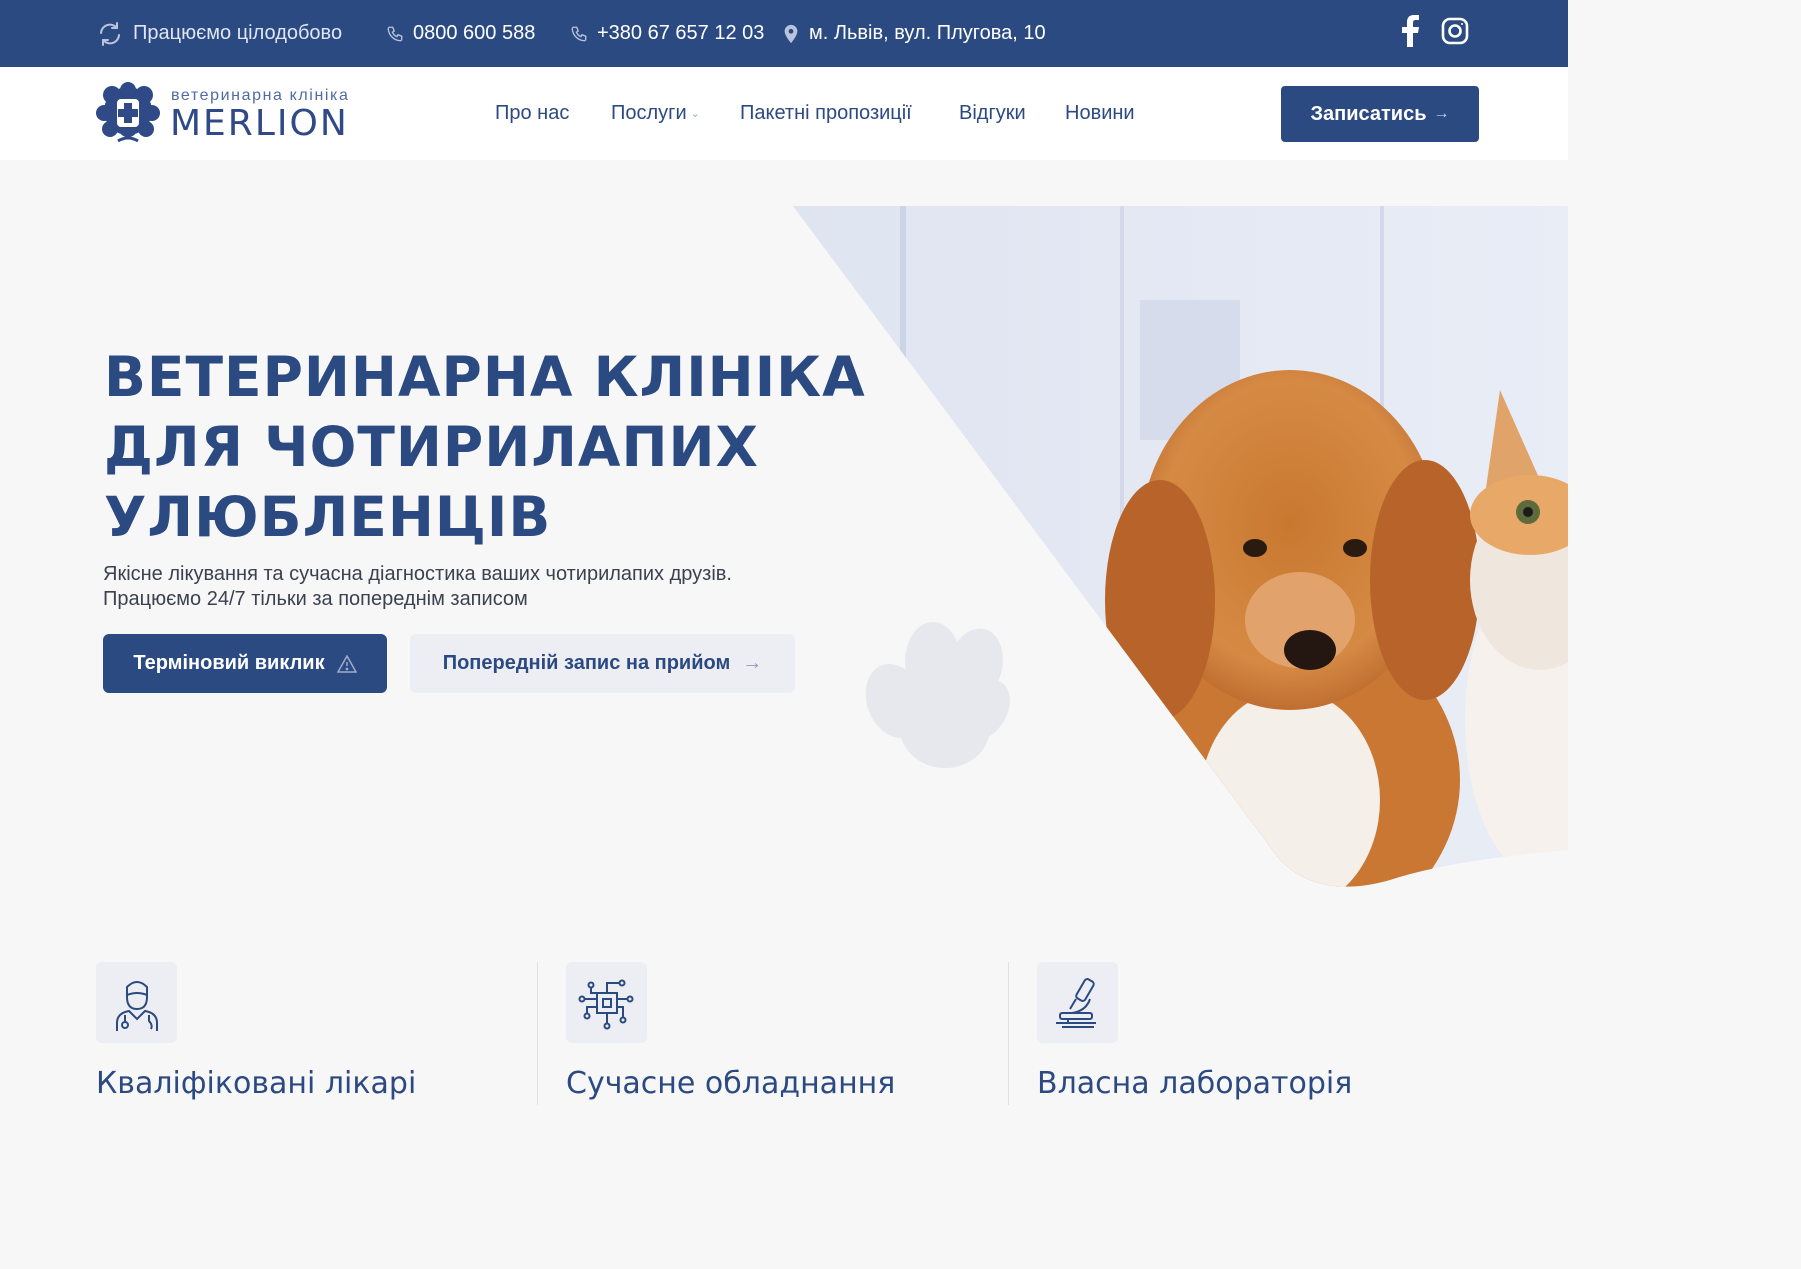 This screenshot has height=1269, width=1801. I want to click on nav-item-label: Пакетні пропозиції, so click(826, 113).